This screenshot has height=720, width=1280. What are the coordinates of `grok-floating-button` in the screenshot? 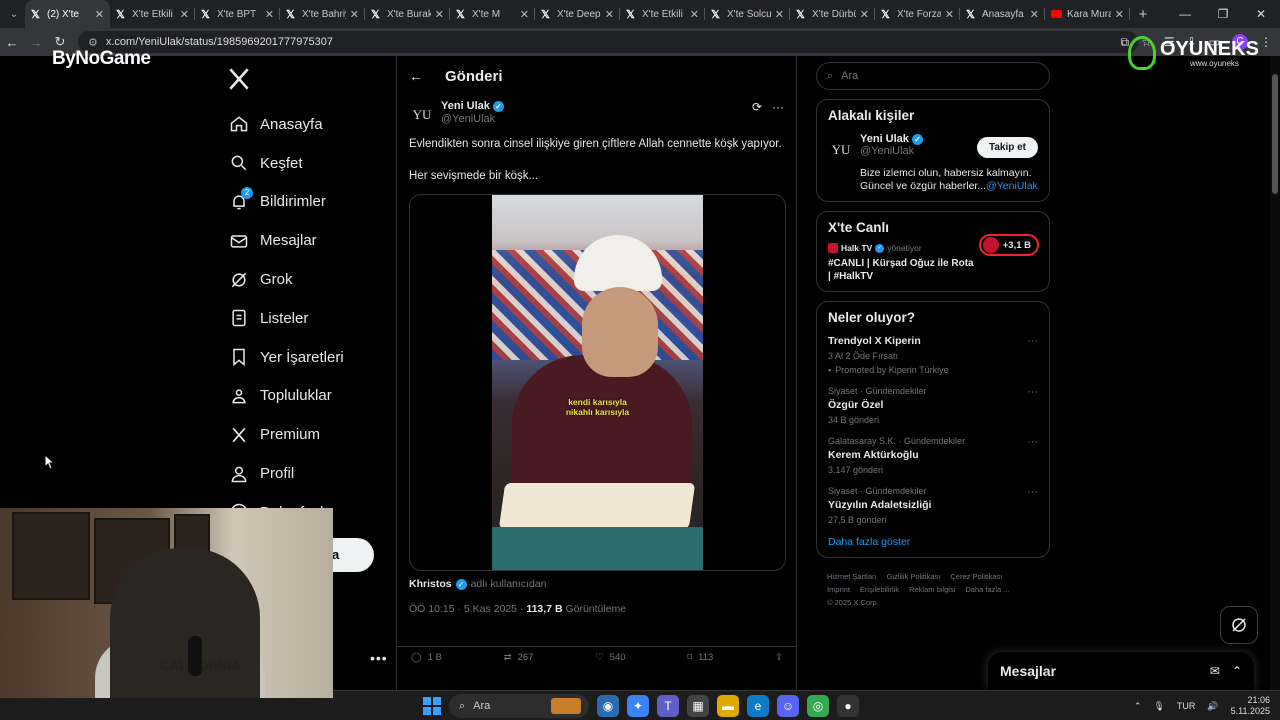 It's located at (1239, 625).